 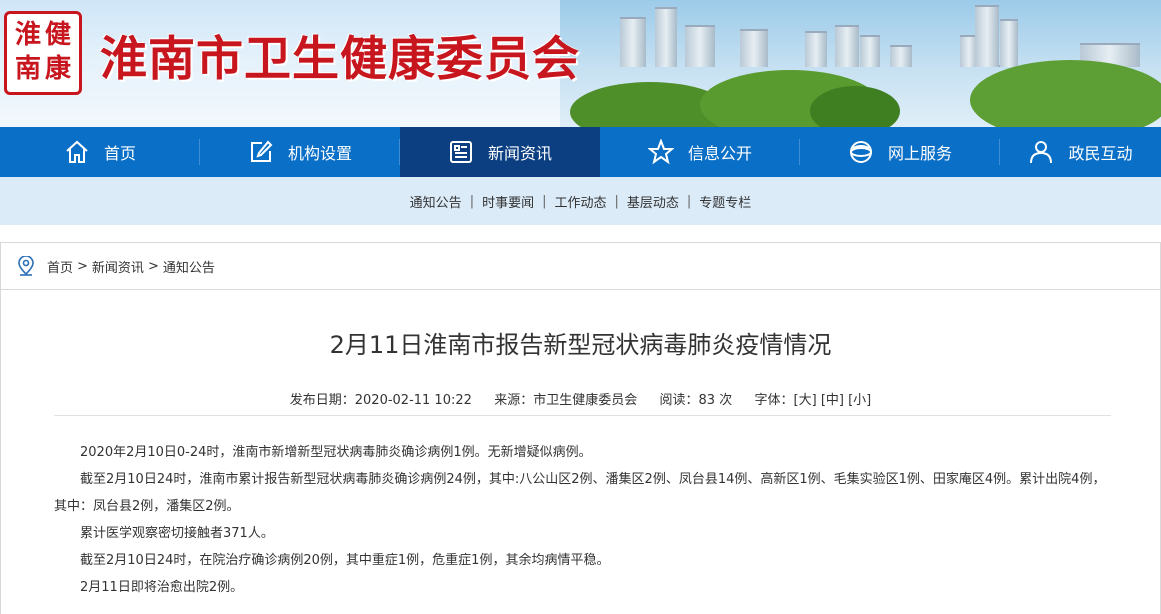 I want to click on city-skyline-image, so click(x=860, y=63).